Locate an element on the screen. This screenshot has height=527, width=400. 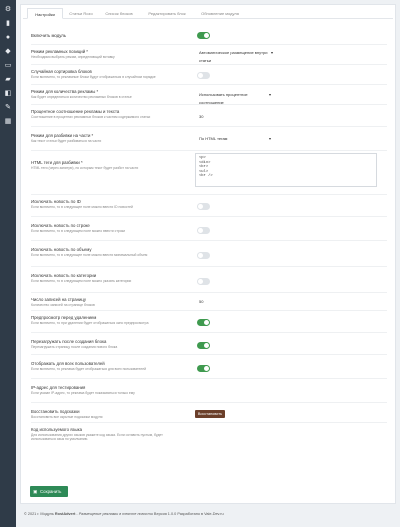
toggle-exclude-vol is located at coordinates (203, 255).